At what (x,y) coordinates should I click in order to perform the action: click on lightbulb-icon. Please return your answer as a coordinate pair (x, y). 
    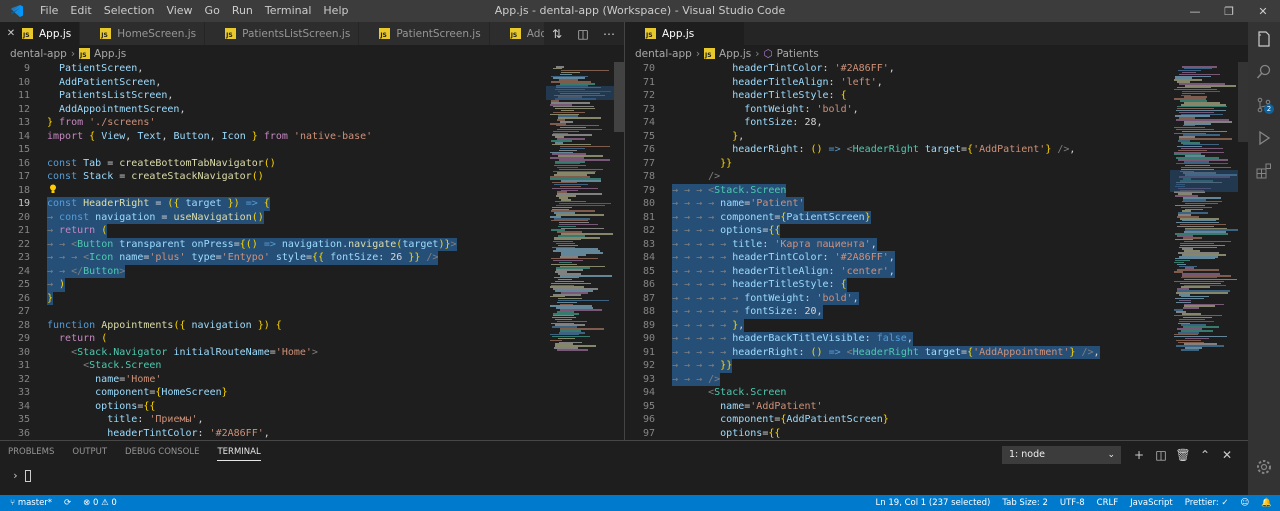
    Looking at the image, I should click on (53, 189).